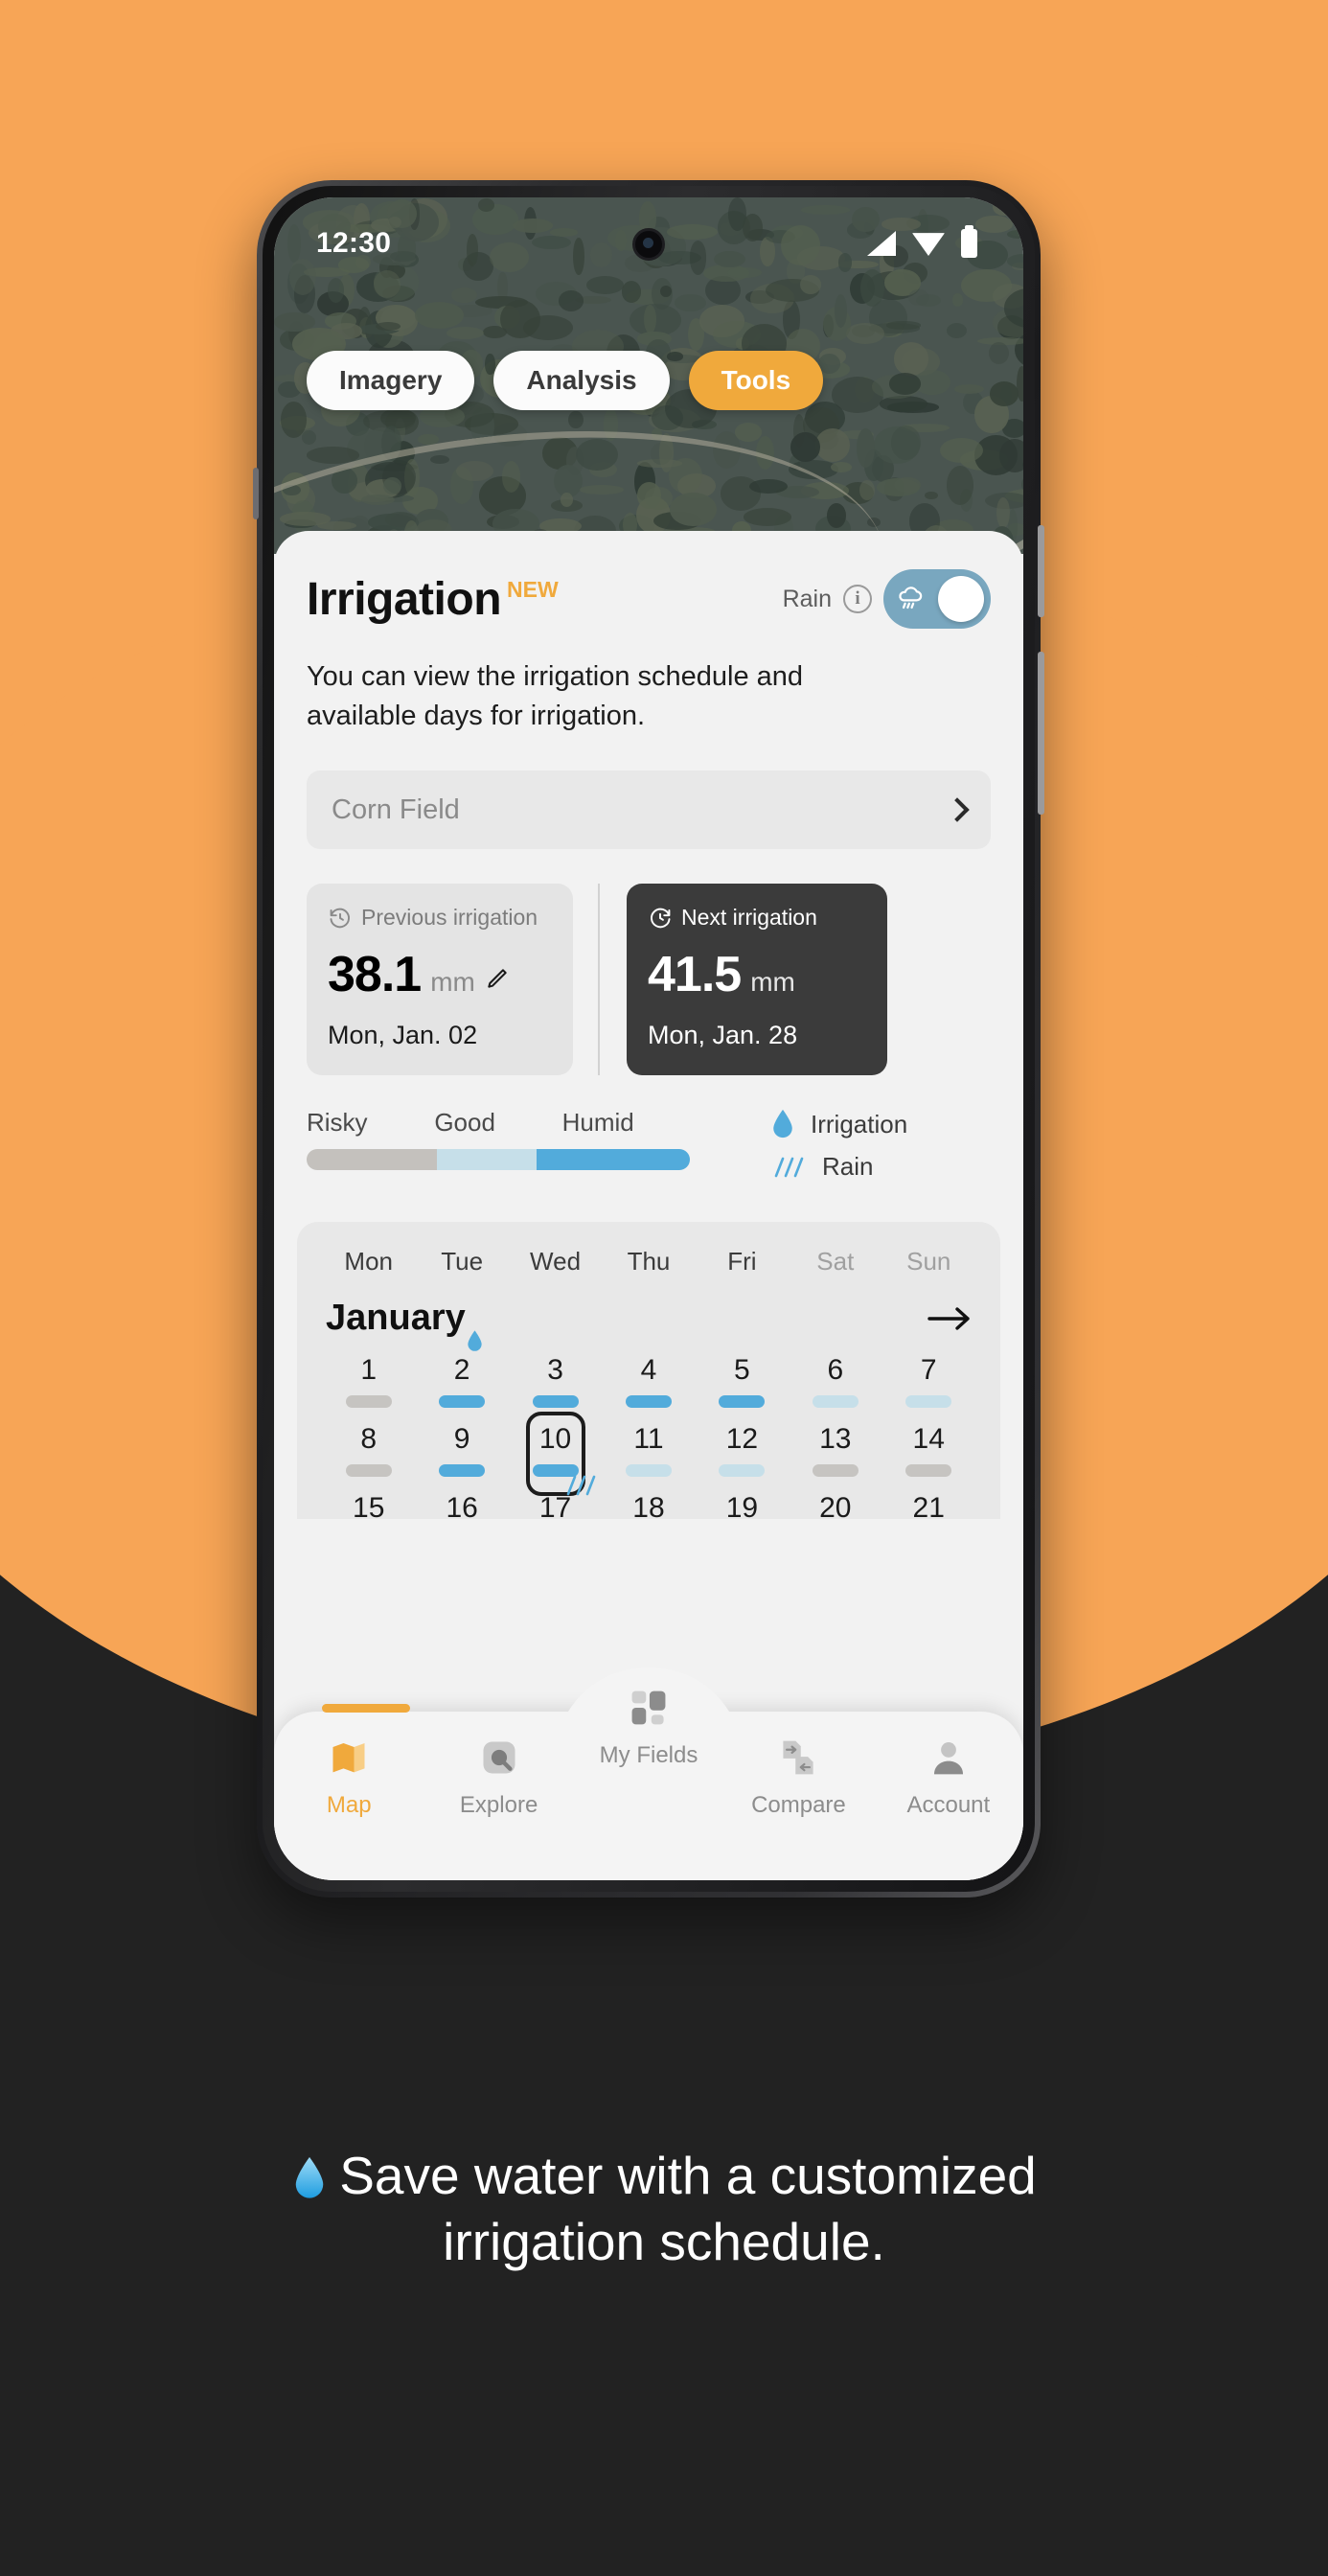 Image resolution: width=1328 pixels, height=2576 pixels. What do you see at coordinates (499, 1123) in the screenshot?
I see `scale-labels: Risky Good Humid` at bounding box center [499, 1123].